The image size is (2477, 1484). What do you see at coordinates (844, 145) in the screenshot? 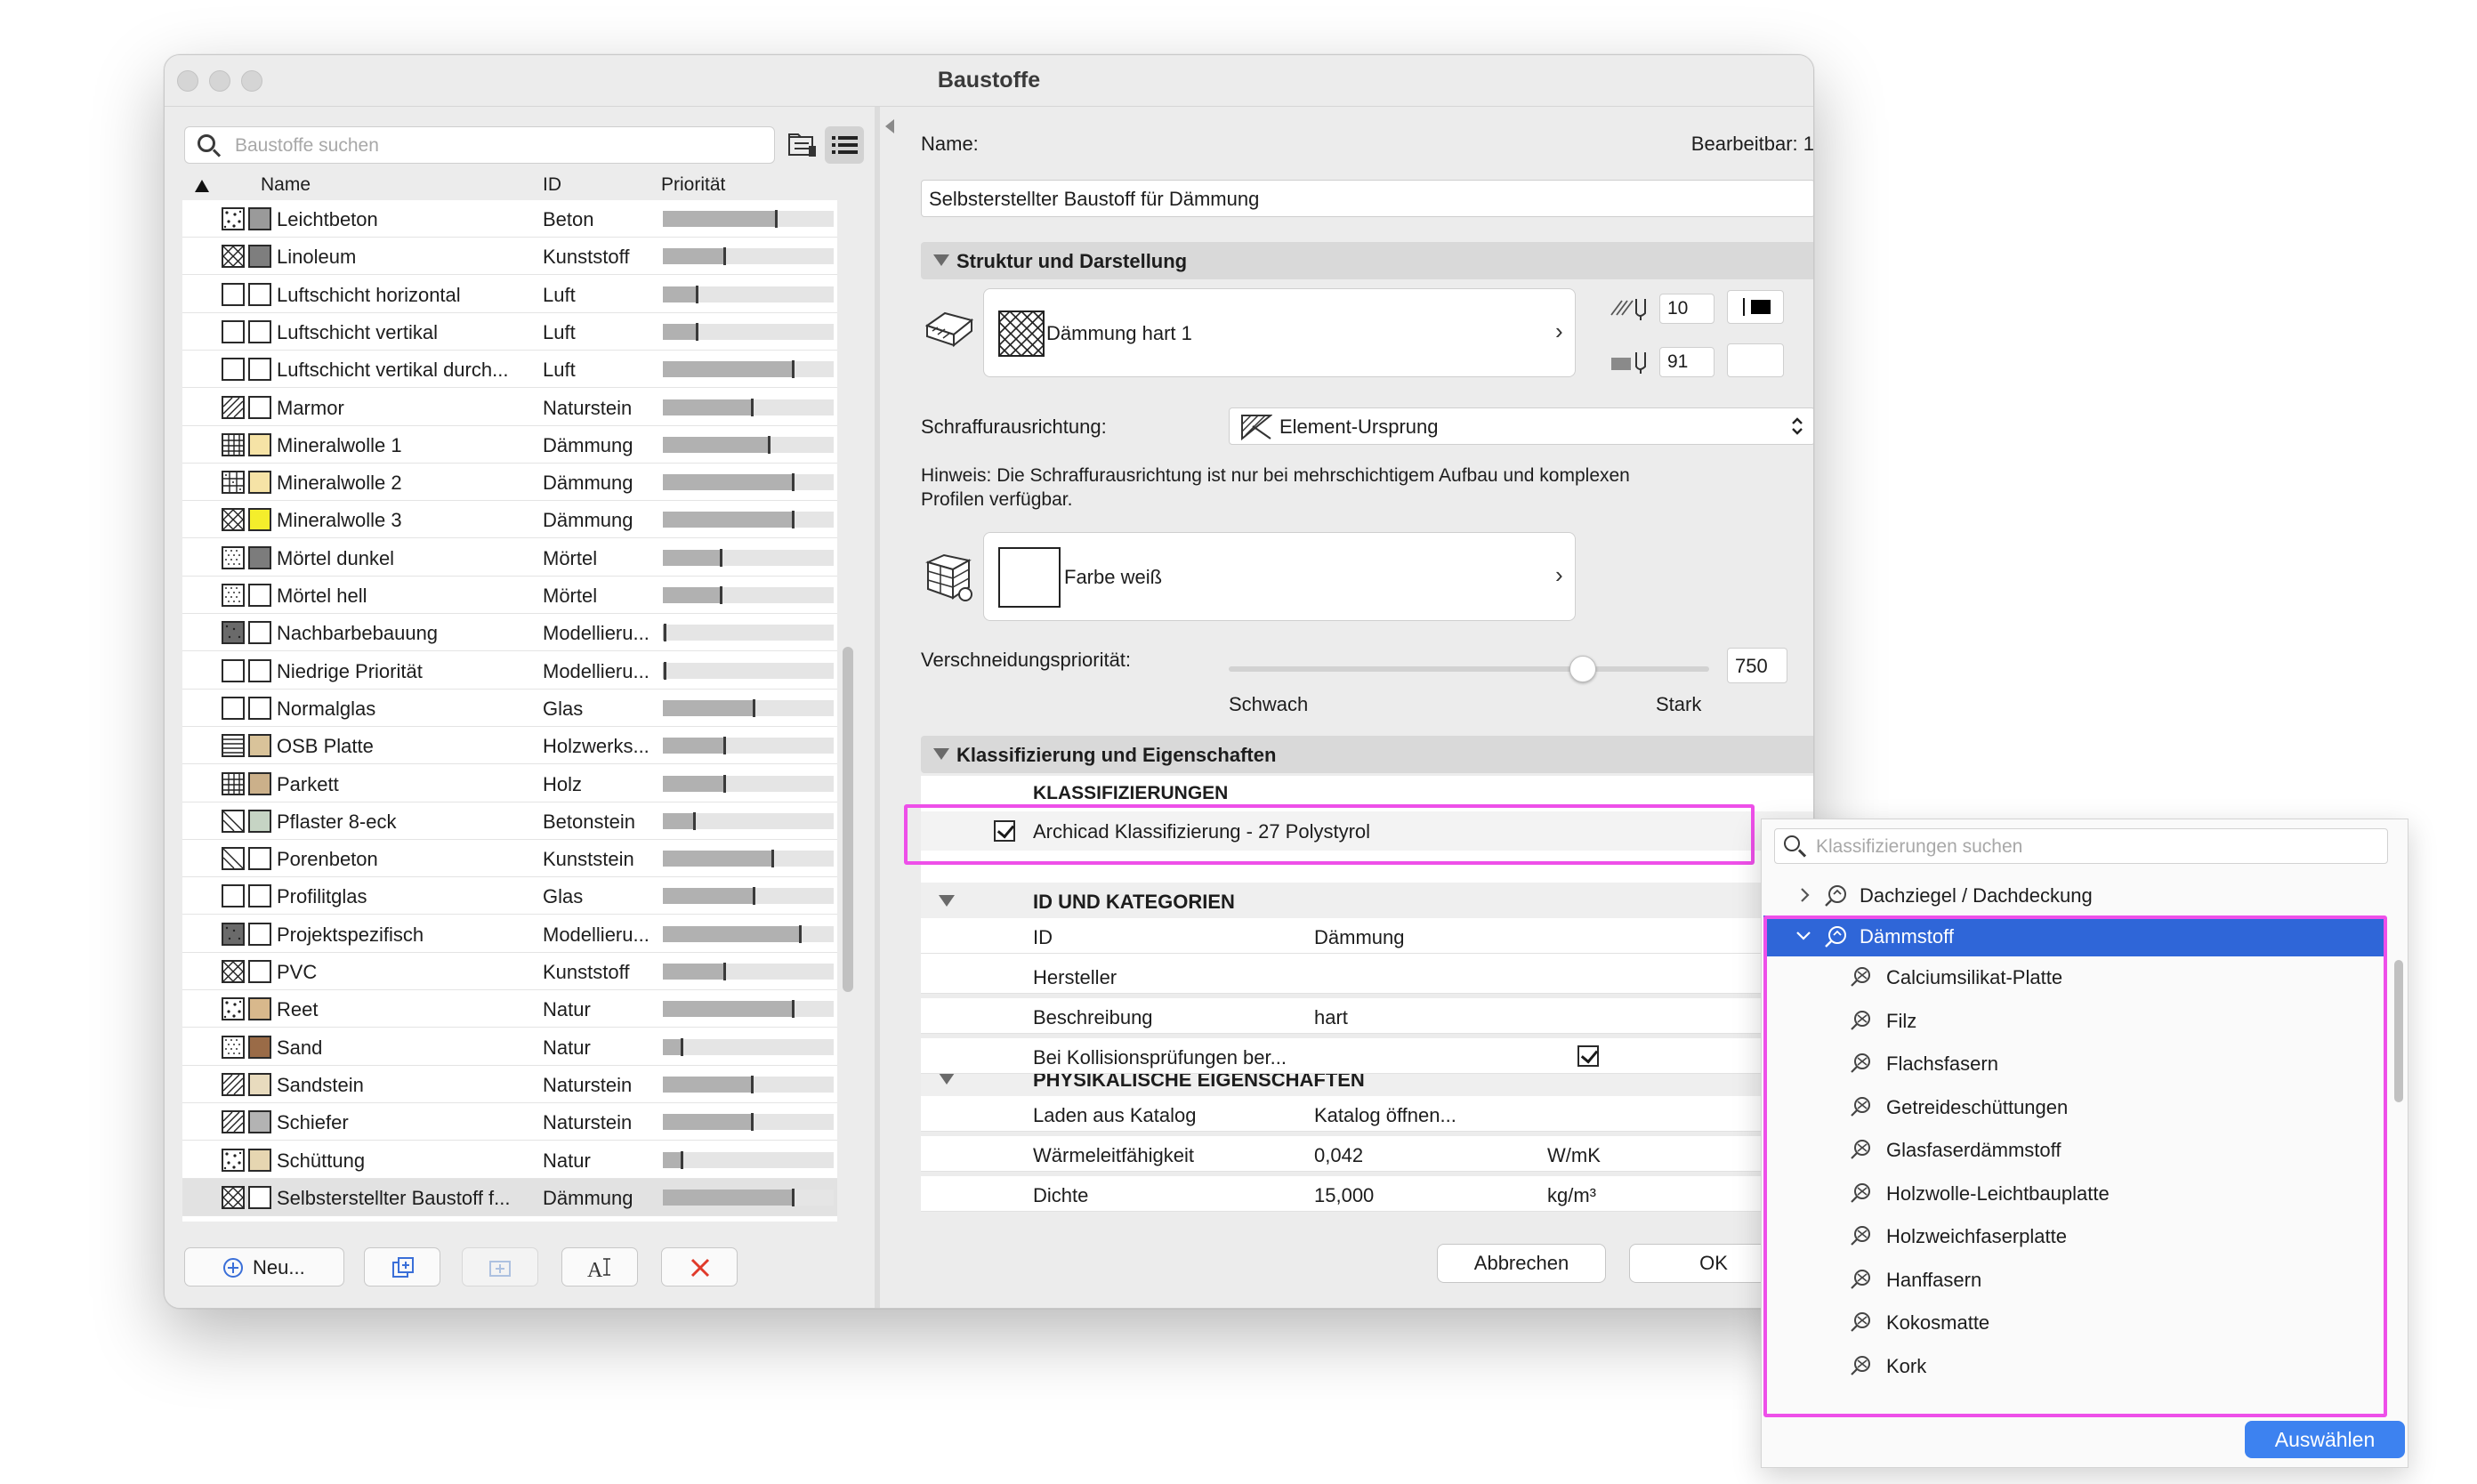
I see `list-view-button` at bounding box center [844, 145].